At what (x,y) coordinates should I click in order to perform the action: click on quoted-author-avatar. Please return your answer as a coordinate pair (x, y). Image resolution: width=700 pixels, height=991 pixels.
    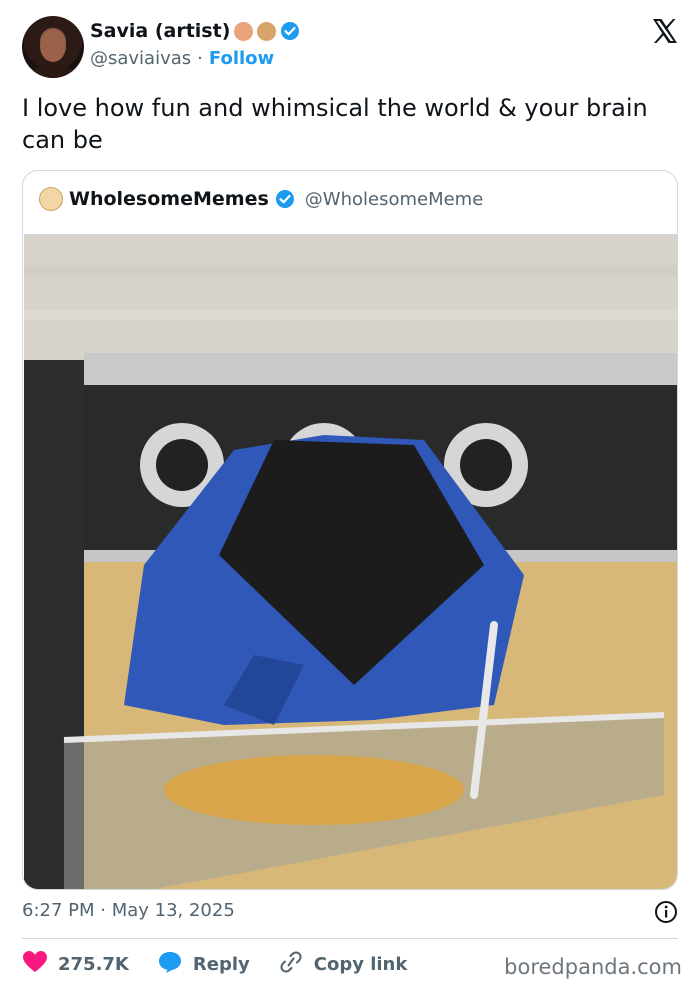
    Looking at the image, I should click on (51, 199).